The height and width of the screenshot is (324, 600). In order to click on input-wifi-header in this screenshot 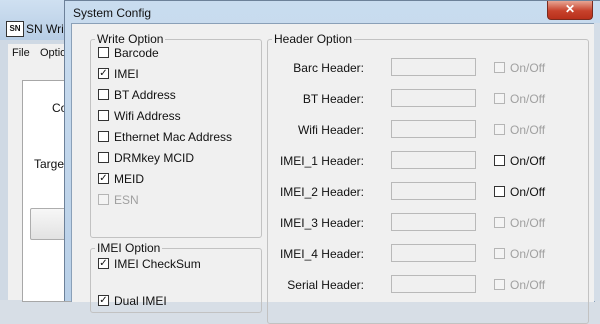, I will do `click(433, 129)`.